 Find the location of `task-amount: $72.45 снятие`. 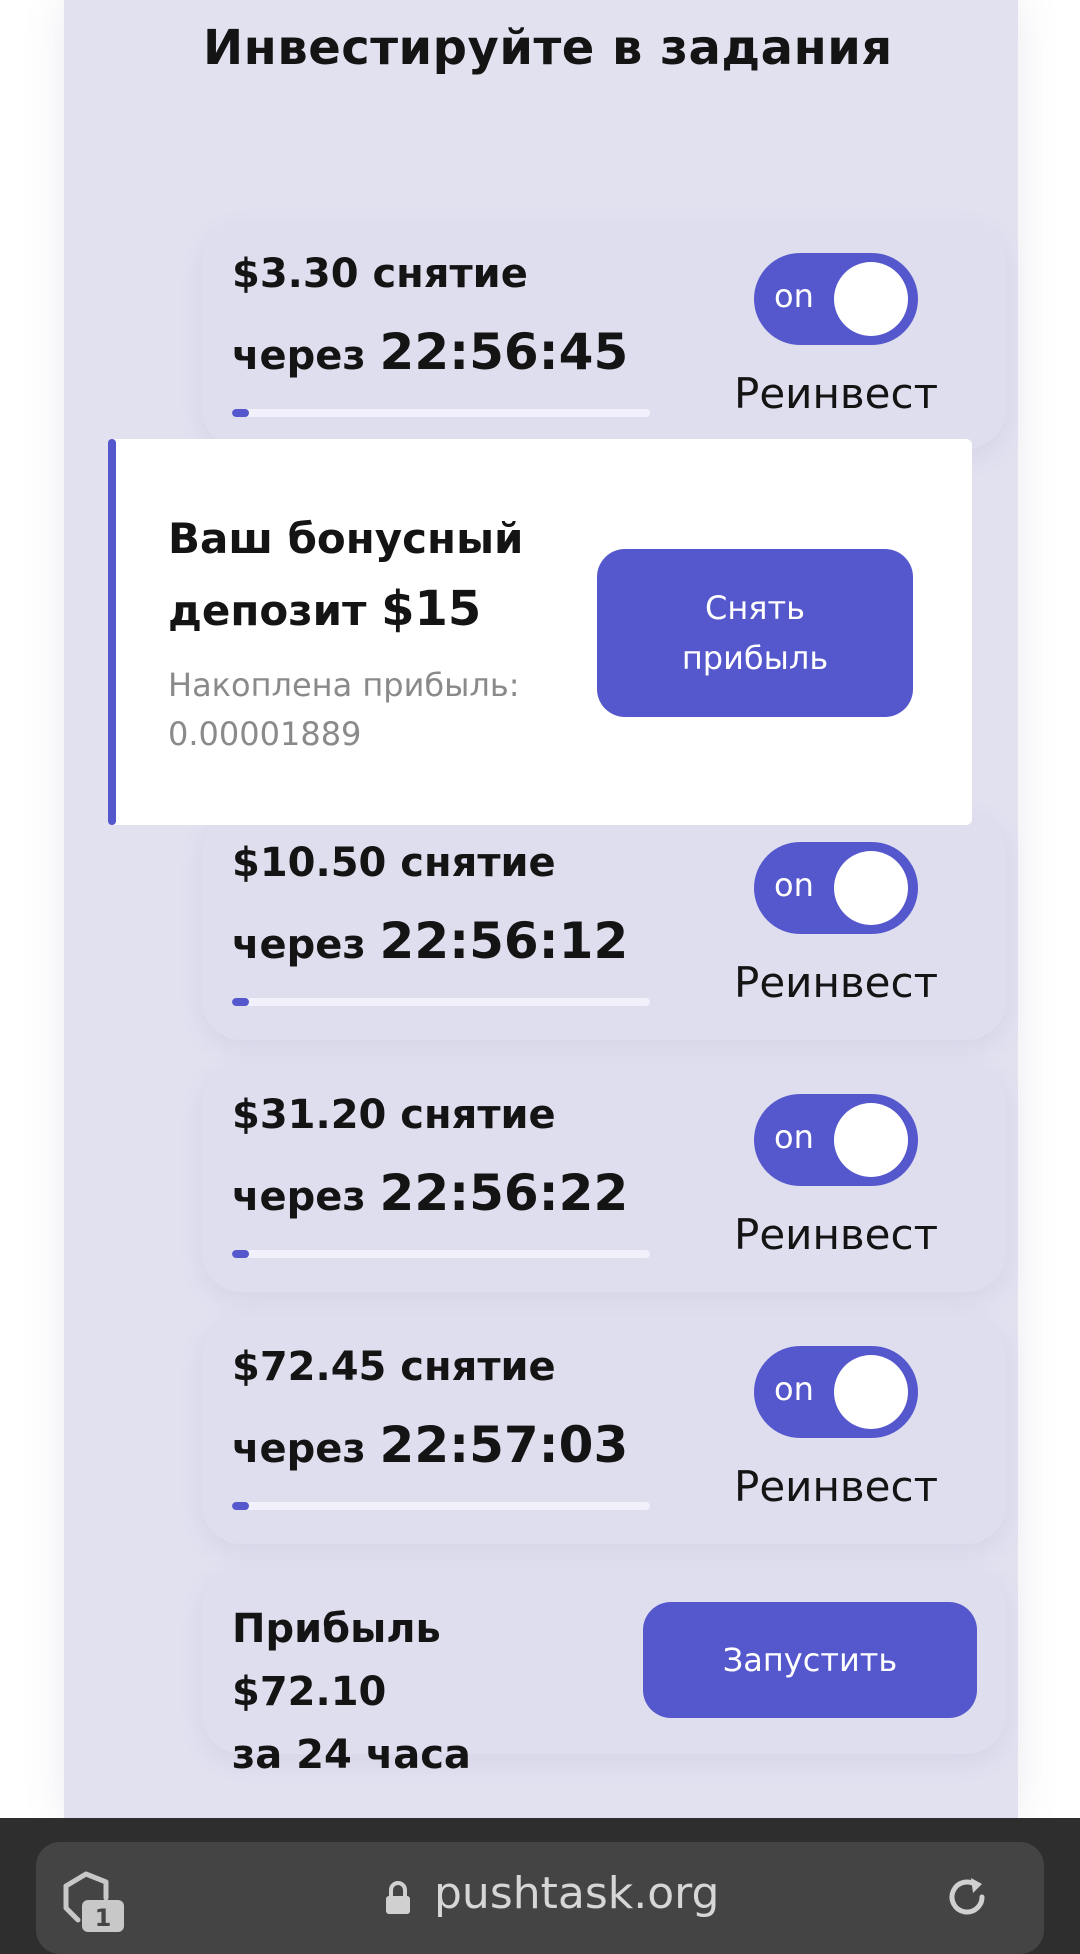

task-amount: $72.45 снятие is located at coordinates (394, 1367).